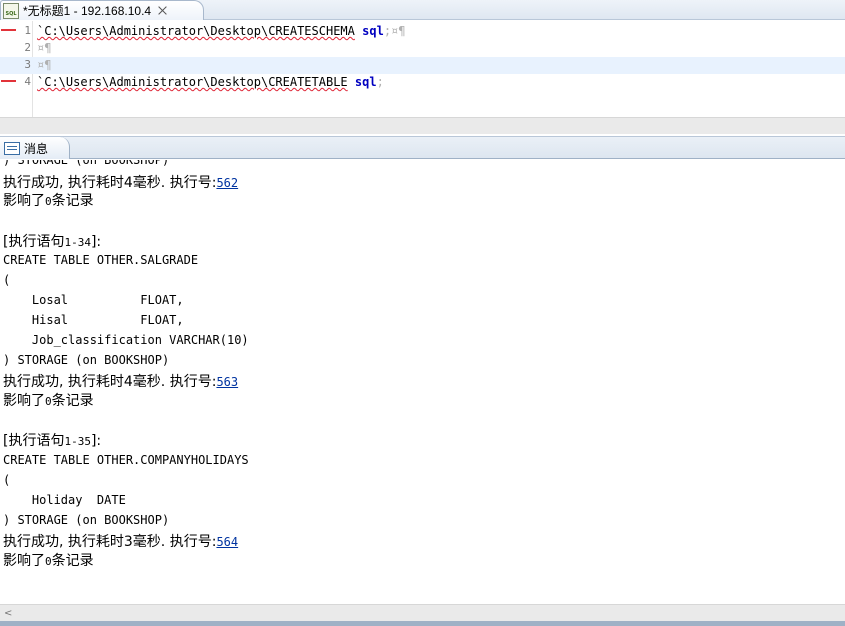  Describe the element at coordinates (27, 30) in the screenshot. I see `line-number: 1` at that location.